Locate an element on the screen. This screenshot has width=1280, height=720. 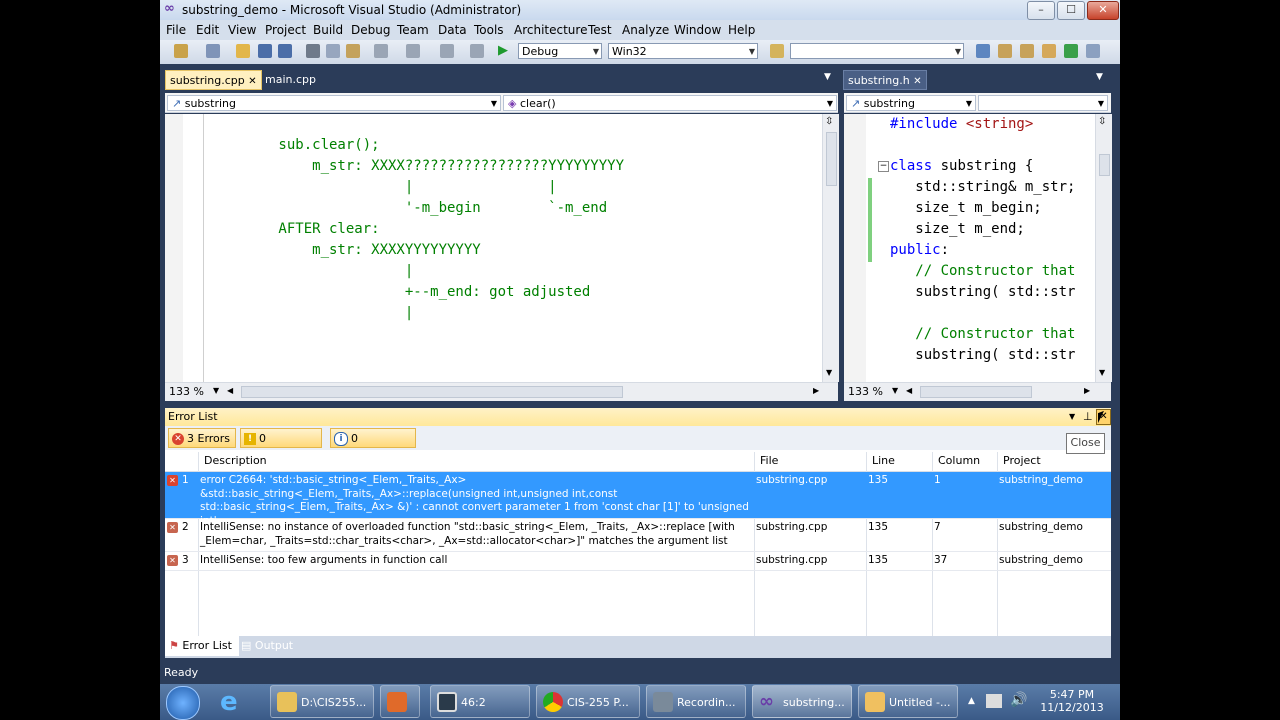
menu-analyze: Analyze is located at coordinates (645, 30).